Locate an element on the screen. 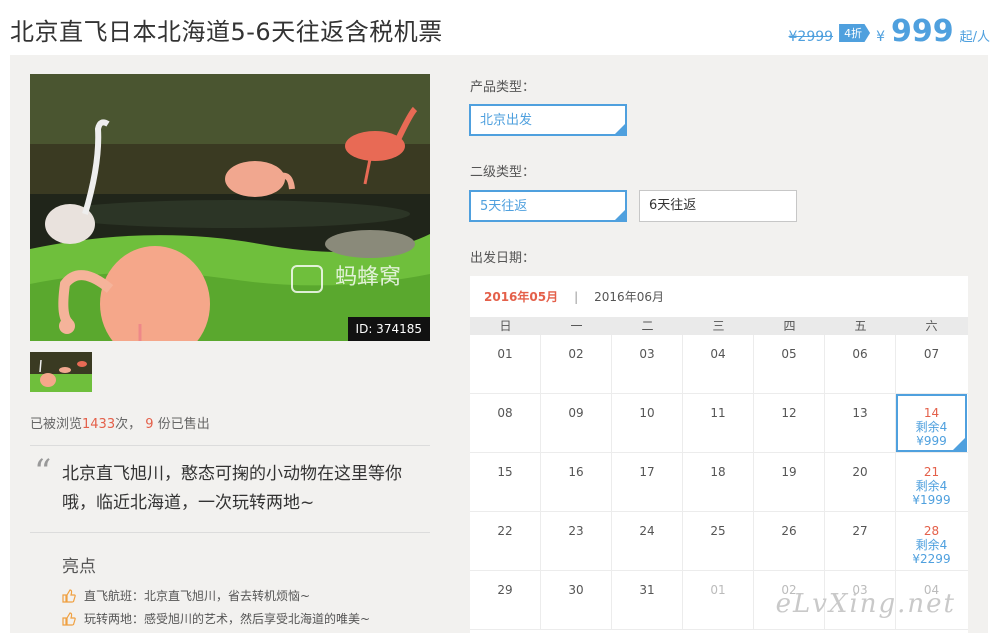 The image size is (1000, 633). day-number: 23 is located at coordinates (576, 531).